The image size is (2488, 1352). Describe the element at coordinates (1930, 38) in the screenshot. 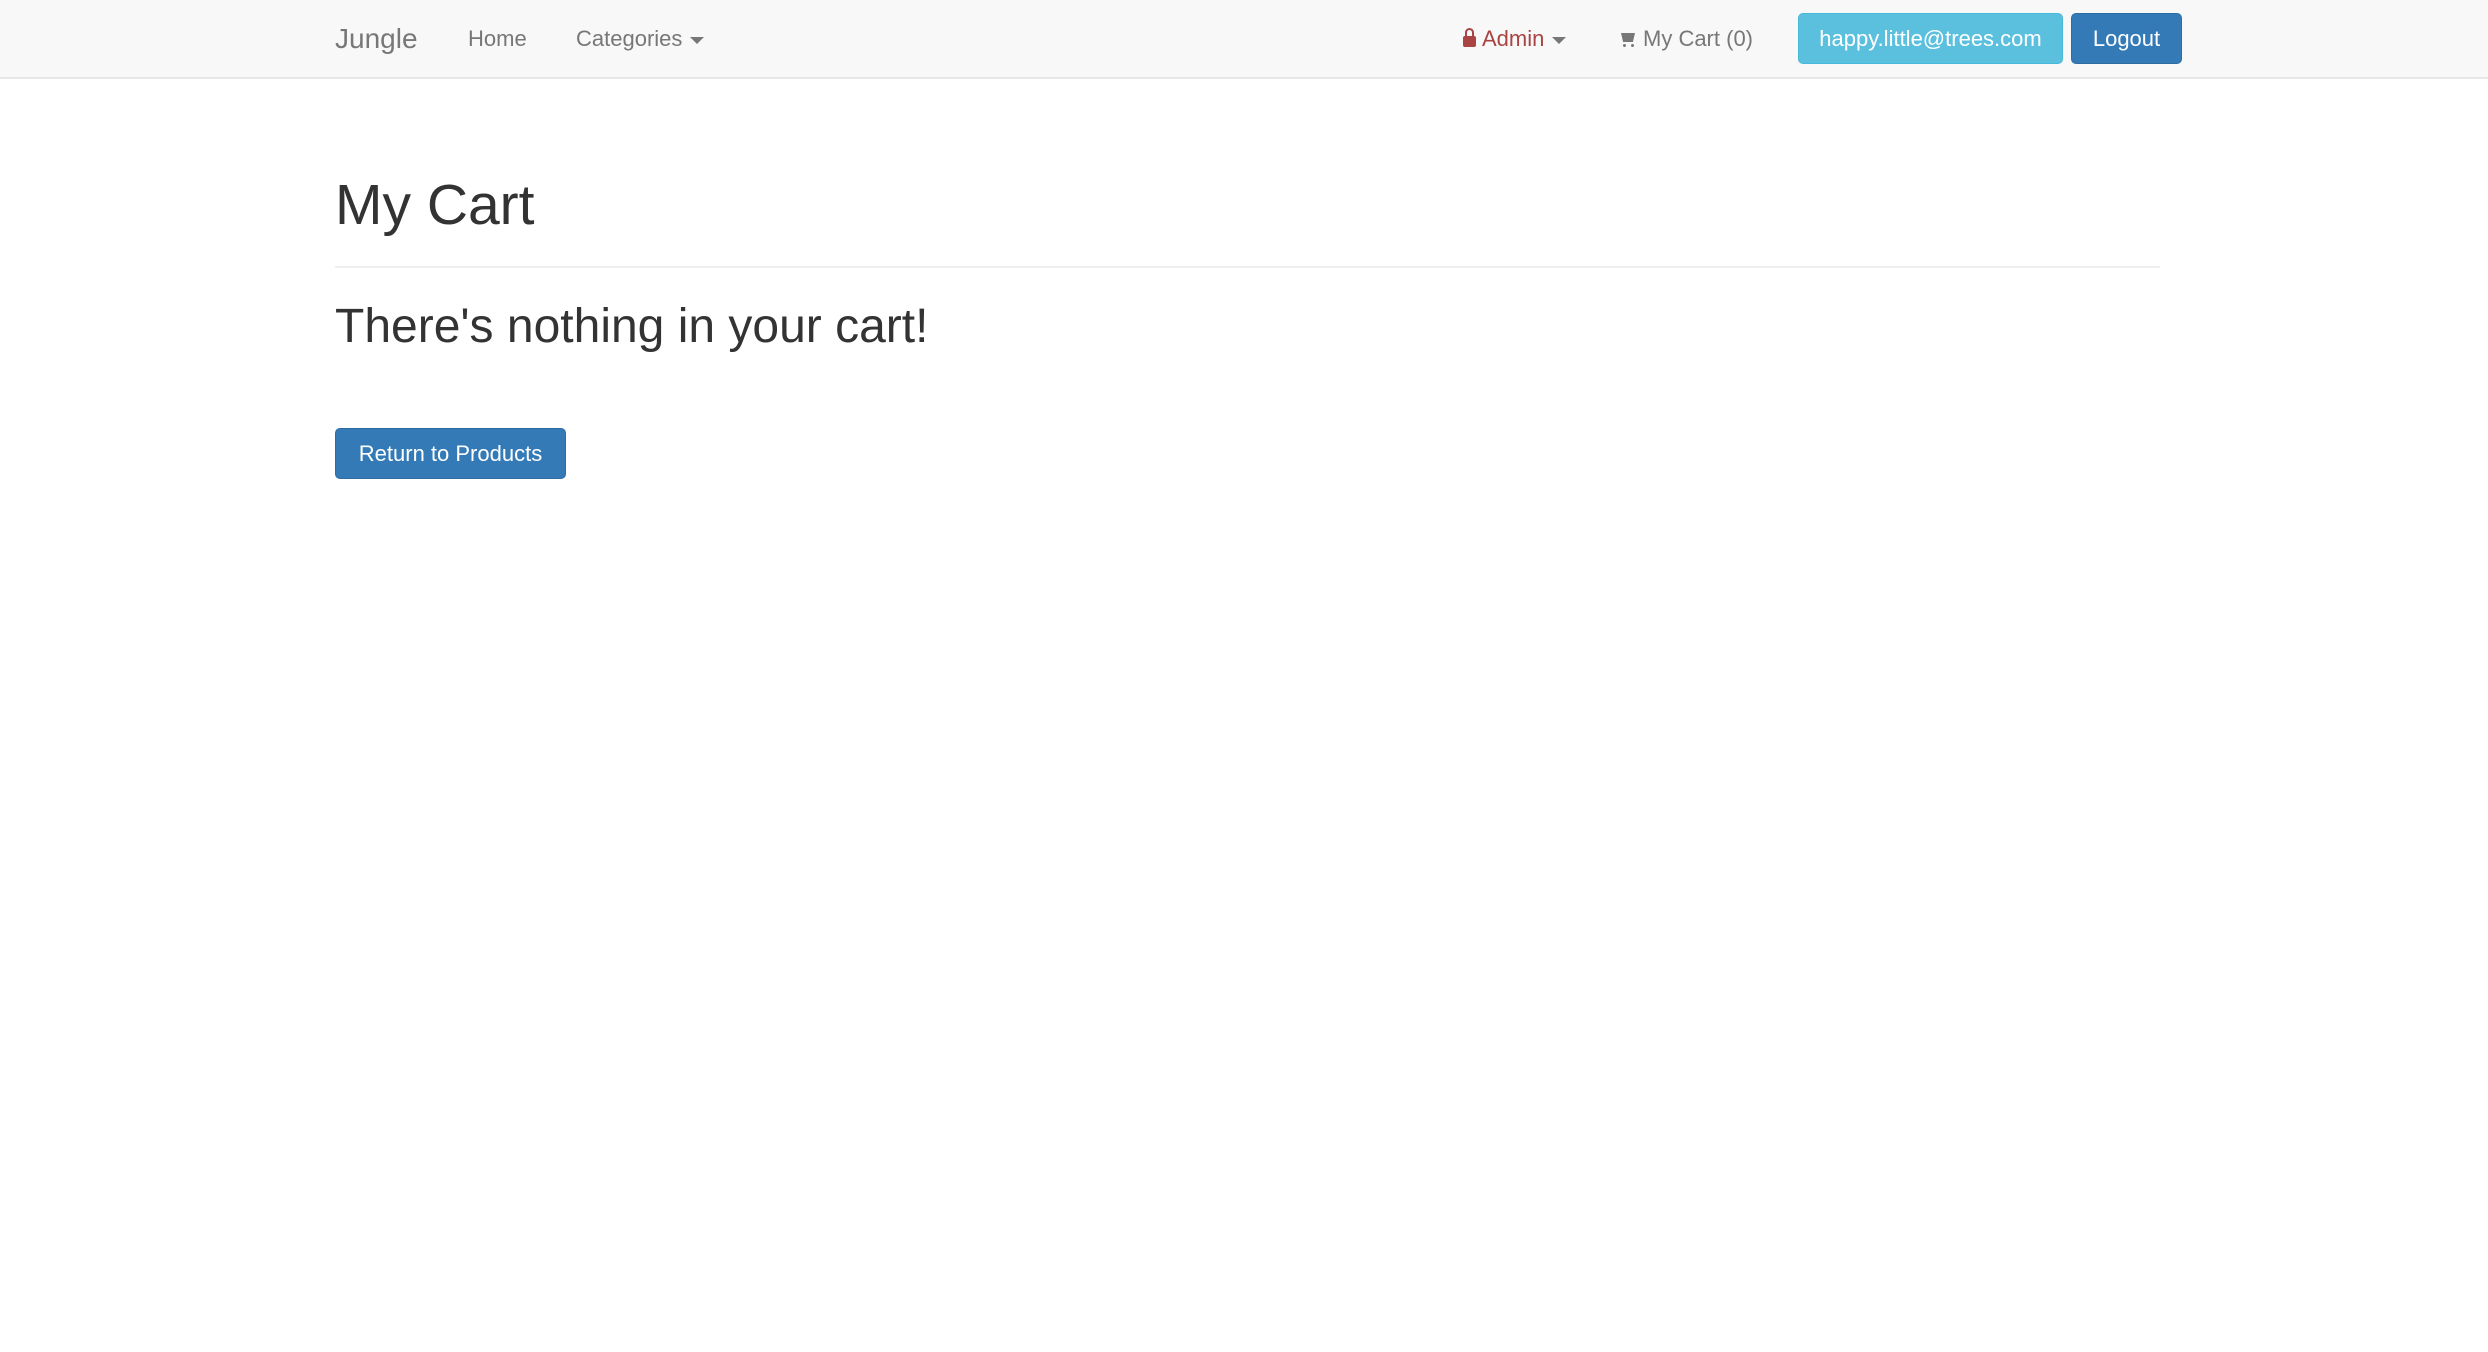

I see `user-email-button: happy.little@trees.com` at that location.